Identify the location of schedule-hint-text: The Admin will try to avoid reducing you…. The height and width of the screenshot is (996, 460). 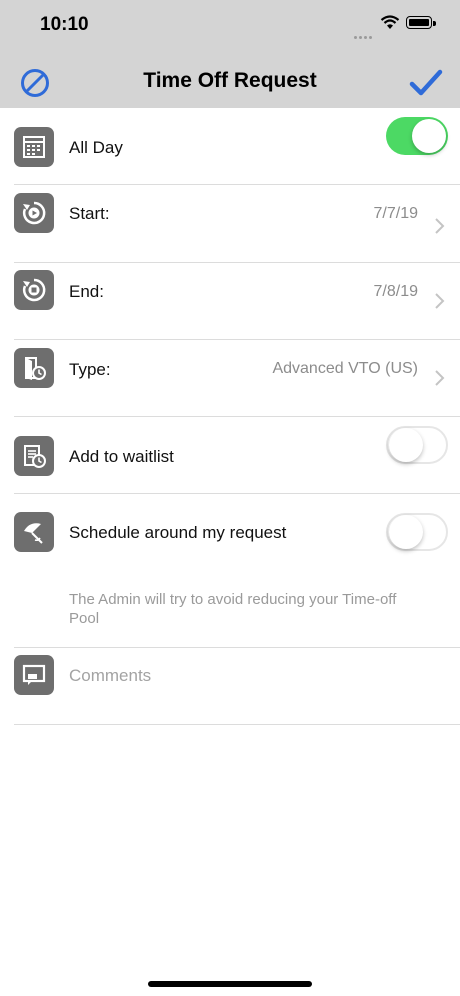
(233, 609).